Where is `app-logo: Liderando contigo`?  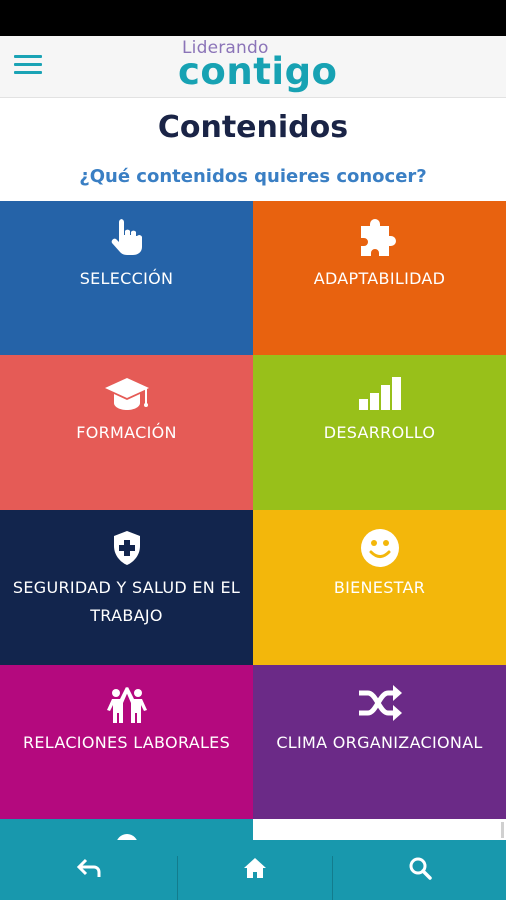 app-logo: Liderando contigo is located at coordinates (258, 67).